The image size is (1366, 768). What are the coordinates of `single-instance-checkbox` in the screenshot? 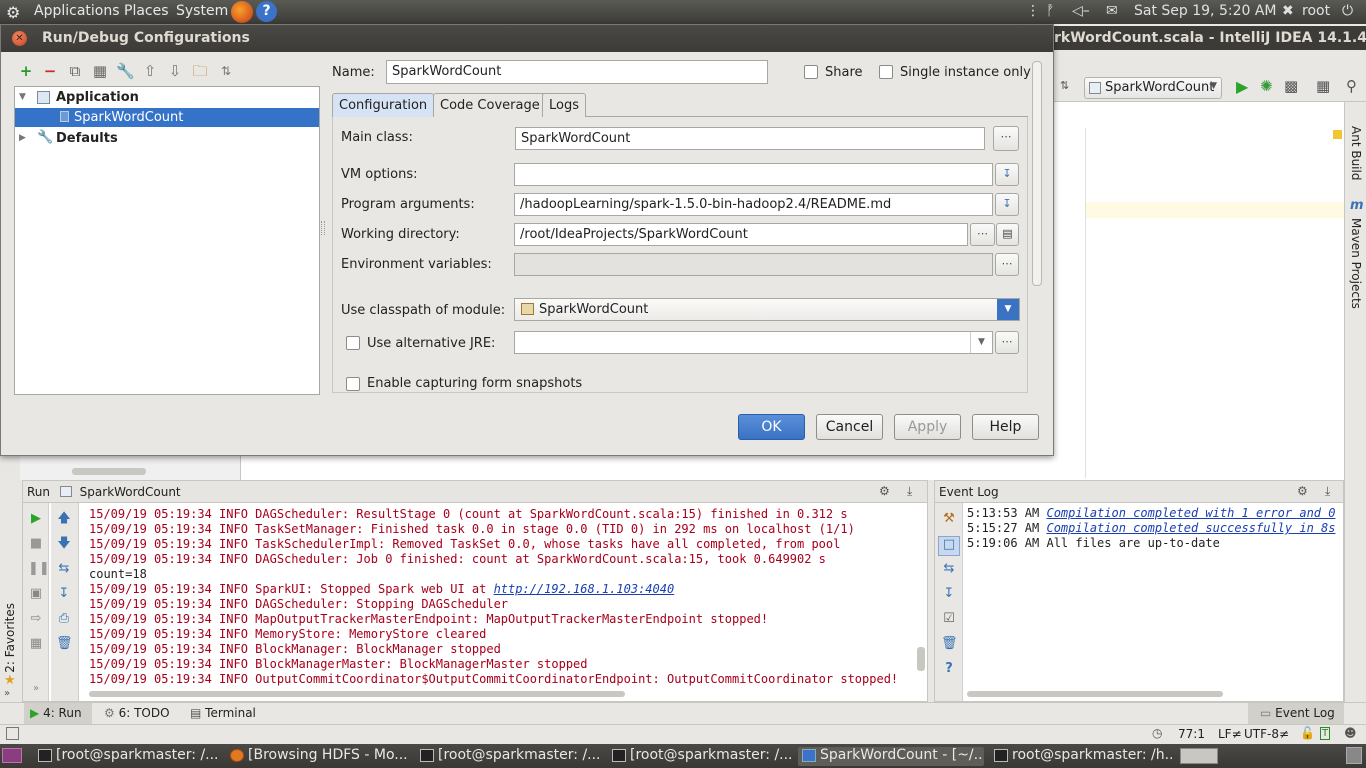 It's located at (886, 72).